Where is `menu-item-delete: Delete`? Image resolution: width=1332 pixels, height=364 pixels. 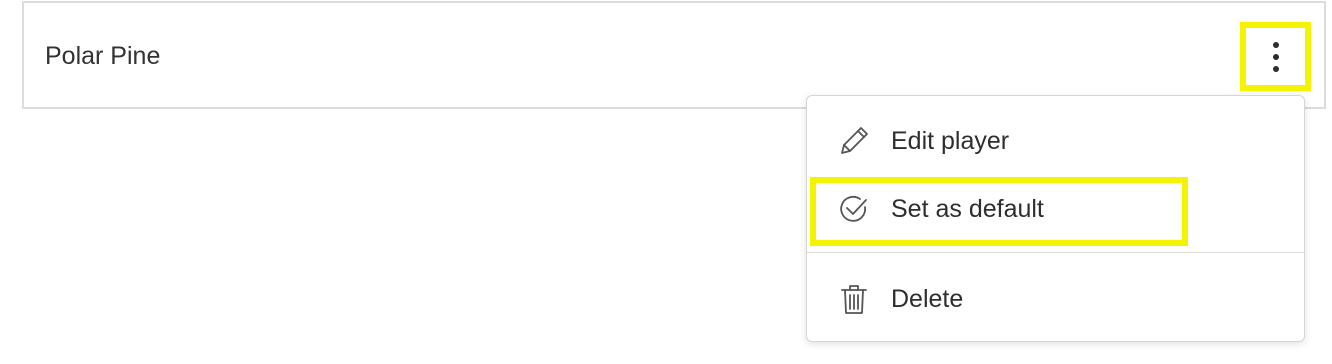
menu-item-delete: Delete is located at coordinates (1055, 299).